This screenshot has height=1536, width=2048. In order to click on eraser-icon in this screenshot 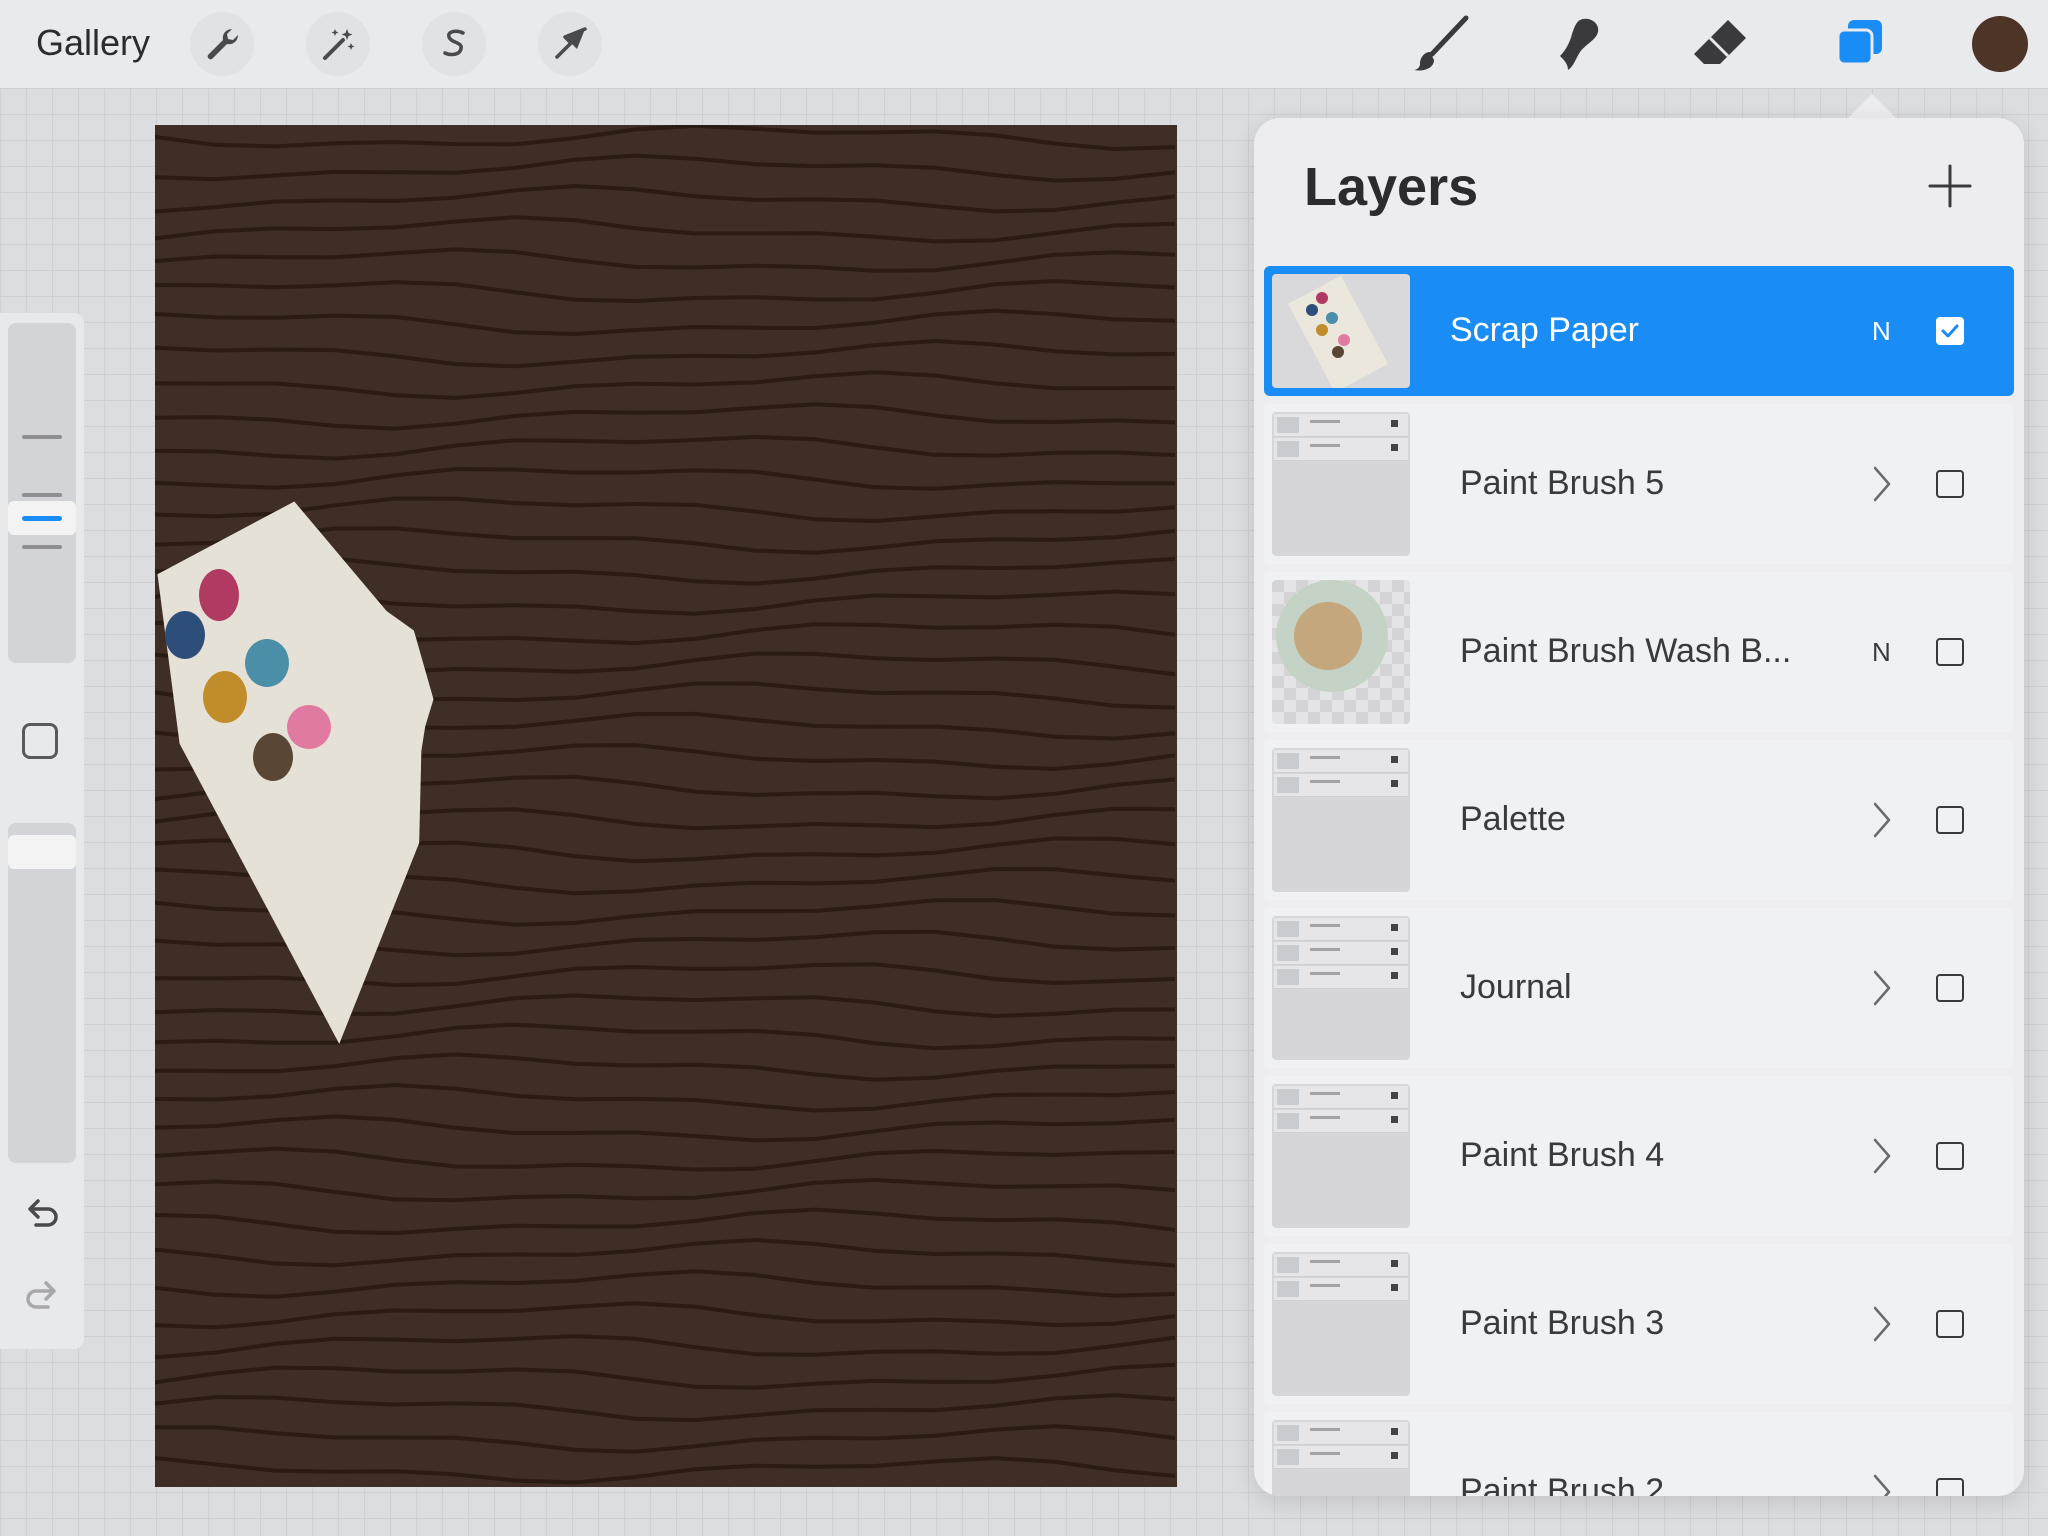, I will do `click(1720, 44)`.